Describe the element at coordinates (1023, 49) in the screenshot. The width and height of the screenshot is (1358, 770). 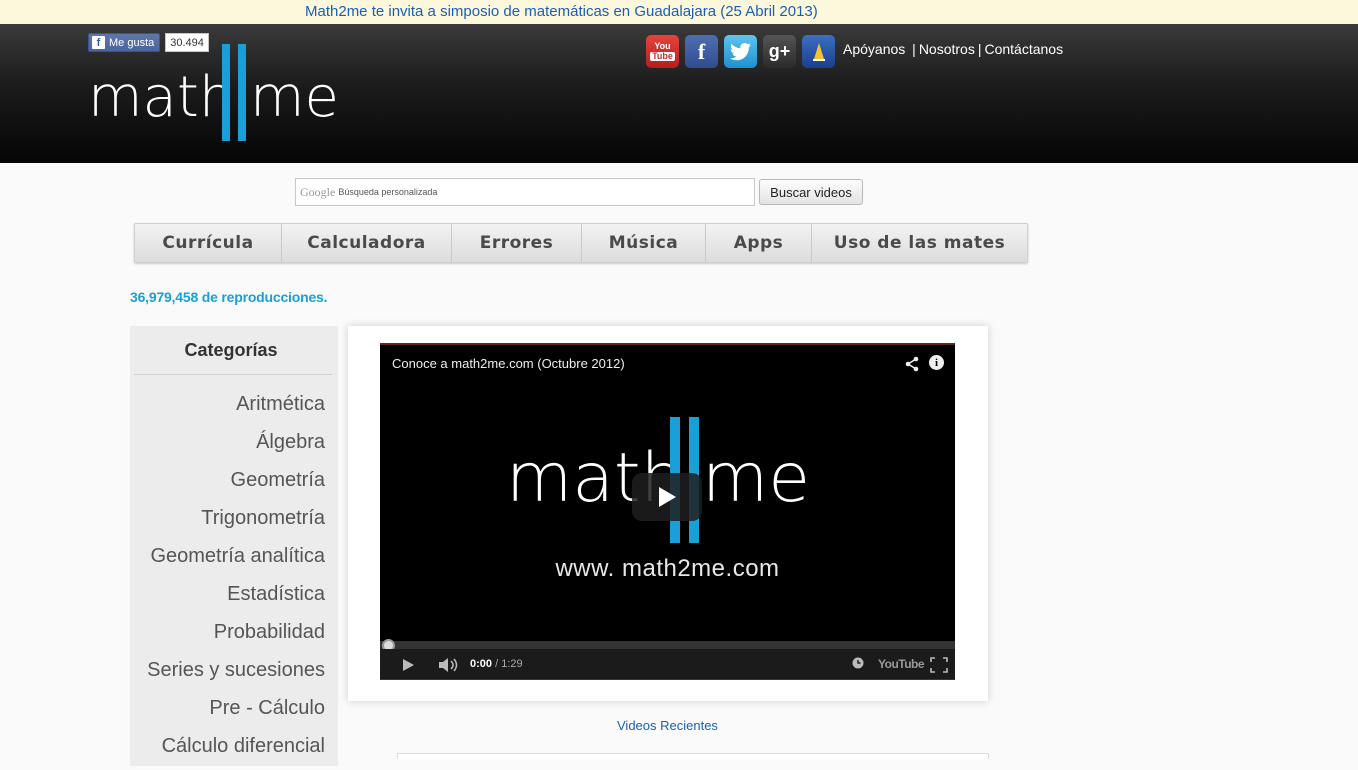
I see `top-link-contactanos: Contáctanos` at that location.